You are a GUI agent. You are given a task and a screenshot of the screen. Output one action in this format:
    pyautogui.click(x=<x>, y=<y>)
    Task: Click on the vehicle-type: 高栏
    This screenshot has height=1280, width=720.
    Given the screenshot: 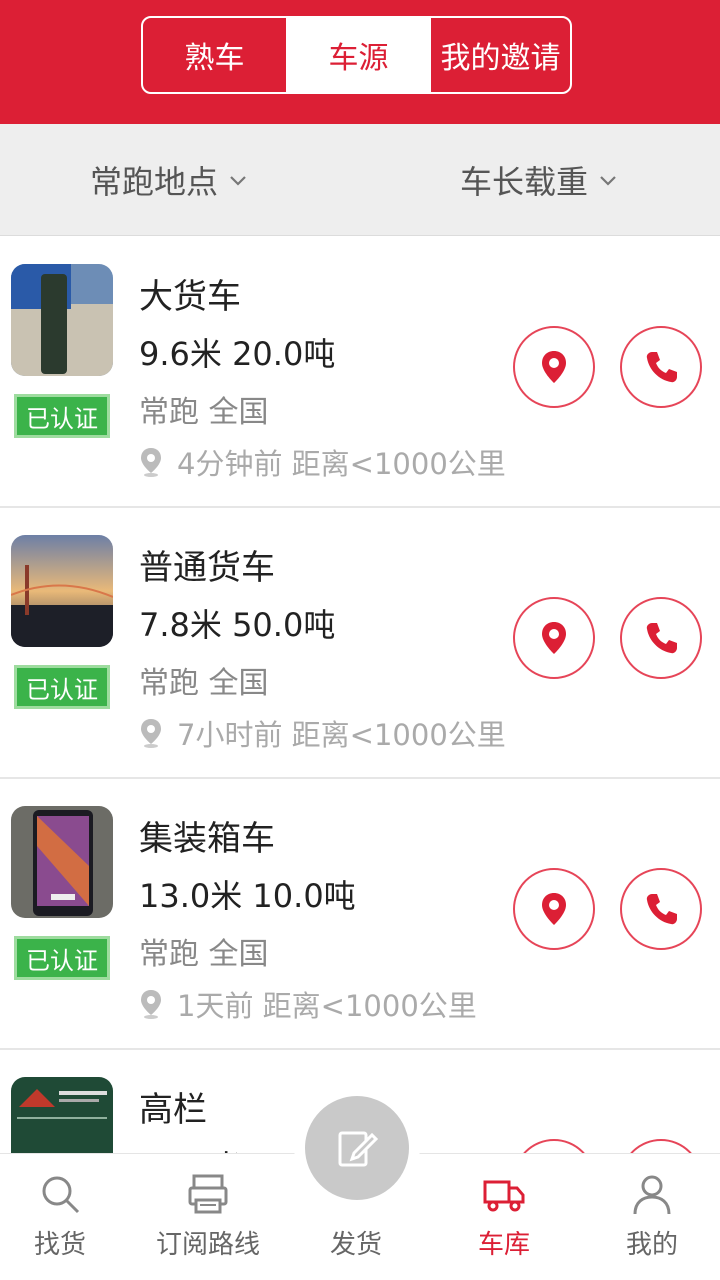 What is the action you would take?
    pyautogui.click(x=173, y=1110)
    